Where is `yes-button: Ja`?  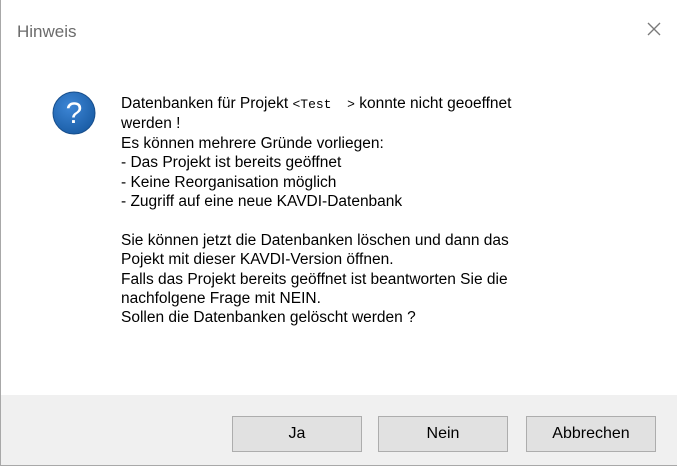
yes-button: Ja is located at coordinates (297, 434).